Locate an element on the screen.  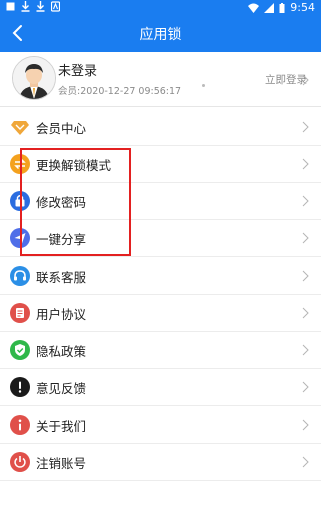
user-name: 未登录 is located at coordinates (78, 71).